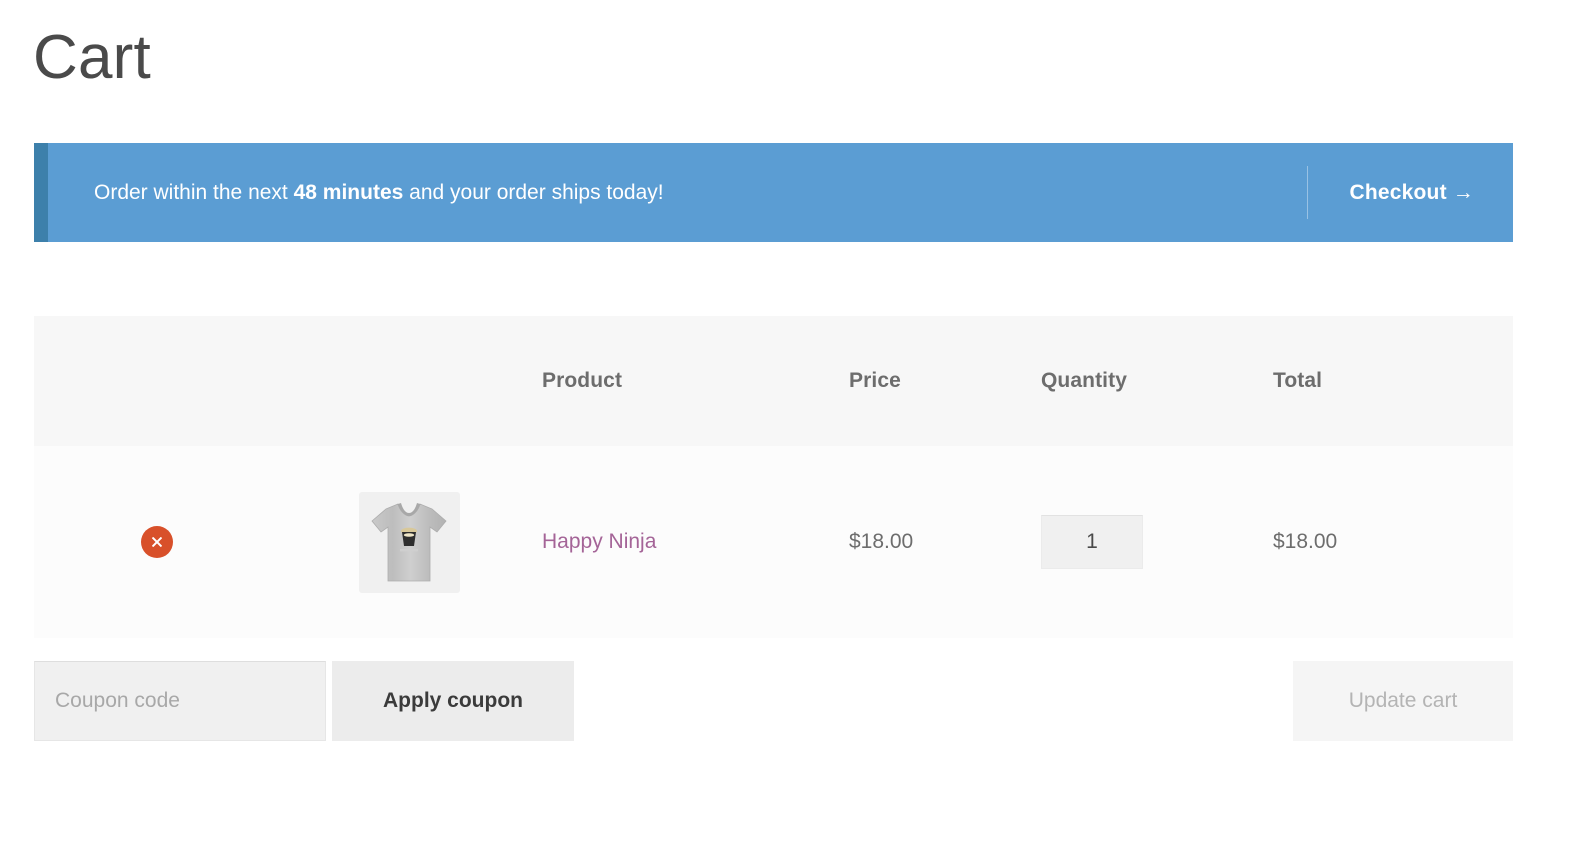 Image resolution: width=1570 pixels, height=842 pixels. Describe the element at coordinates (533, 192) in the screenshot. I see `notice-text-after: and your order ships today!` at that location.